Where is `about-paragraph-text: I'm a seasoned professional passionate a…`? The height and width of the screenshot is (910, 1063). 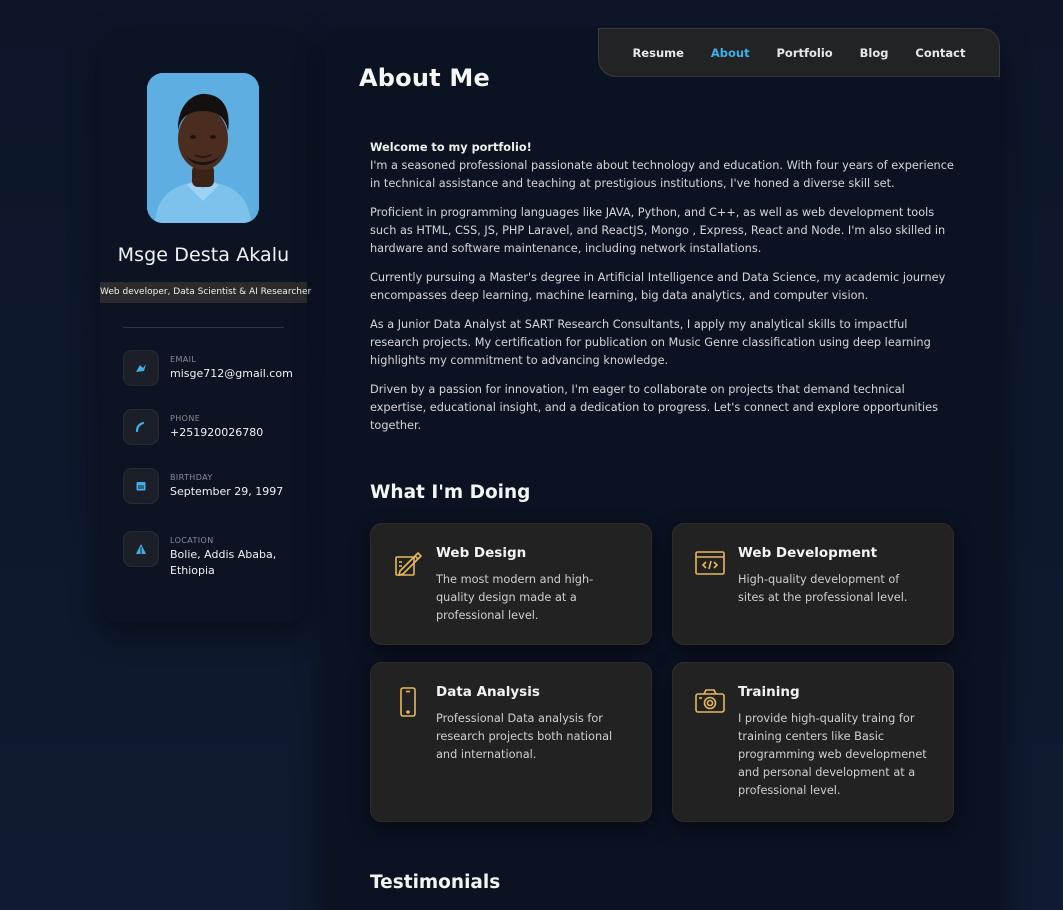
about-paragraph-text: I'm a seasoned professional passionate a… is located at coordinates (662, 174).